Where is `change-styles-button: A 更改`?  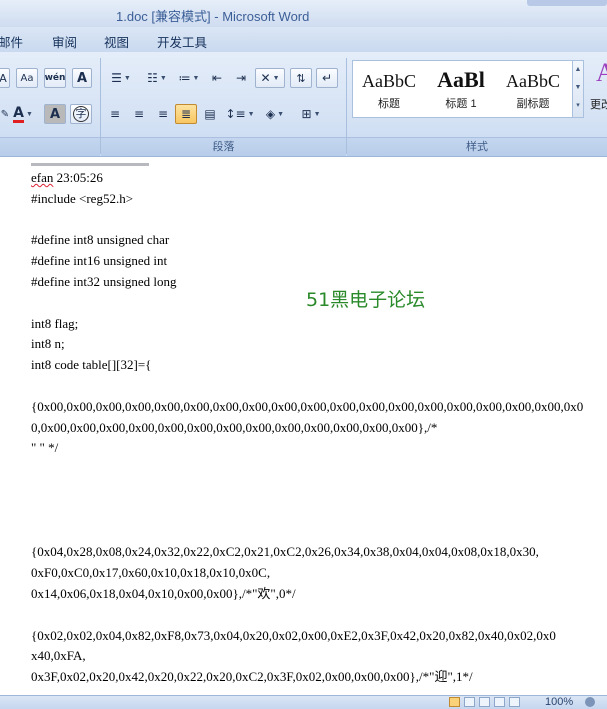
change-styles-button: A 更改 is located at coordinates (598, 88).